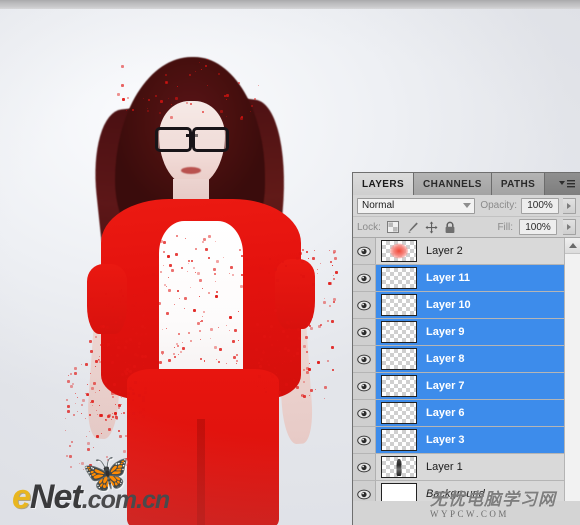 The width and height of the screenshot is (580, 525). Describe the element at coordinates (450, 227) in the screenshot. I see `lock-all-padlock-icon` at that location.